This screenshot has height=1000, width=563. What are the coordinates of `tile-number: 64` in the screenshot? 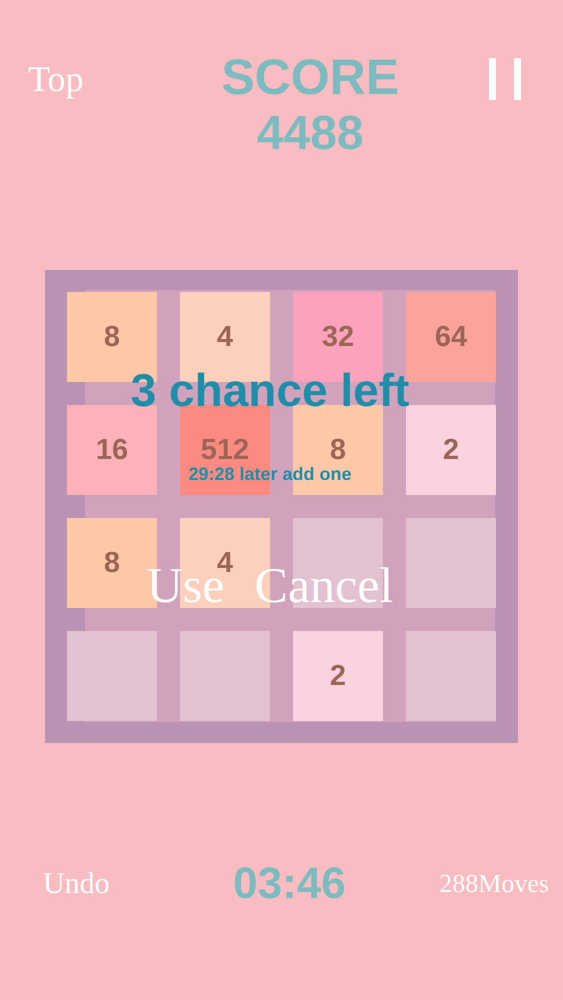 It's located at (451, 337).